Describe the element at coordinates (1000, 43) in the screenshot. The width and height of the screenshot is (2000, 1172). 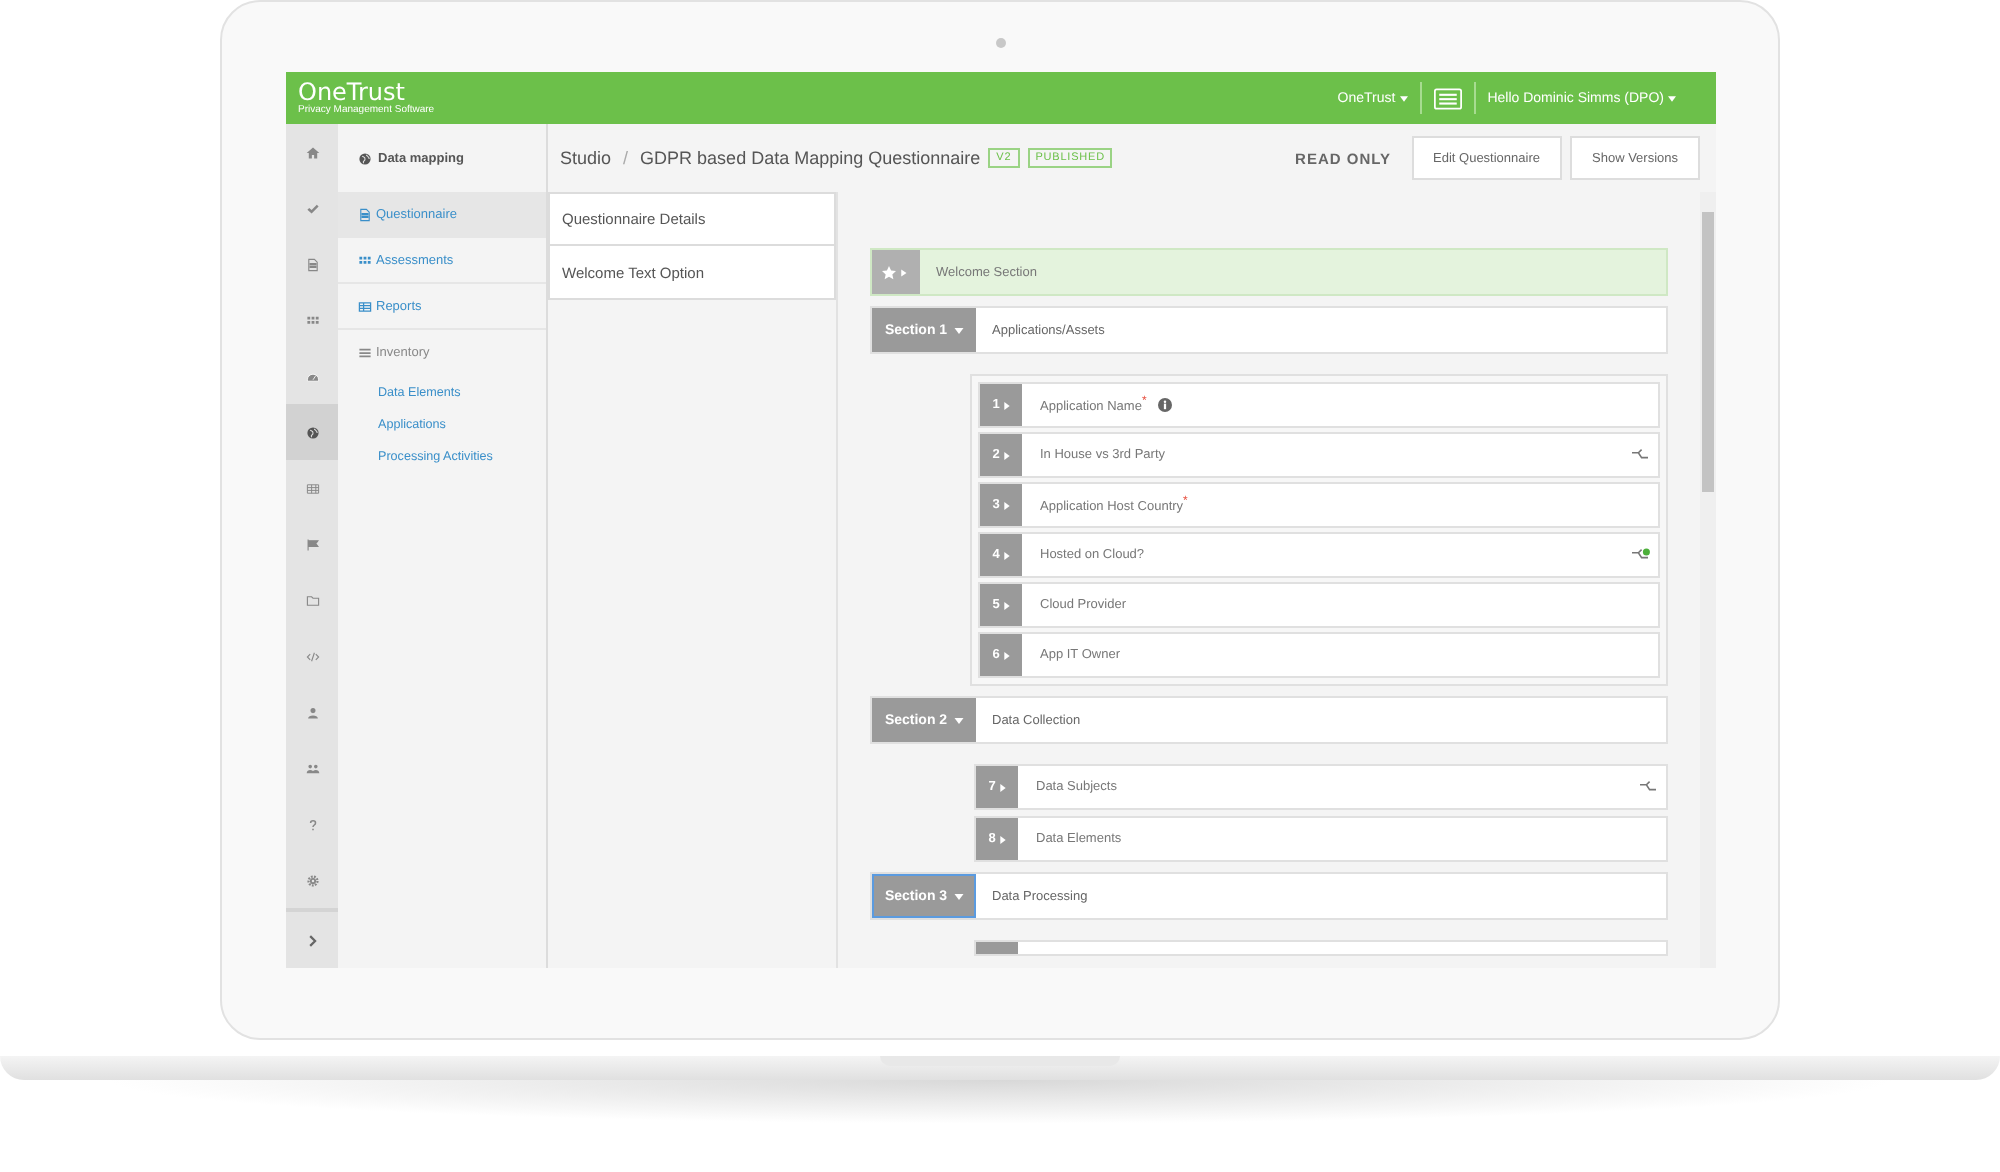
I see `camera-dot` at that location.